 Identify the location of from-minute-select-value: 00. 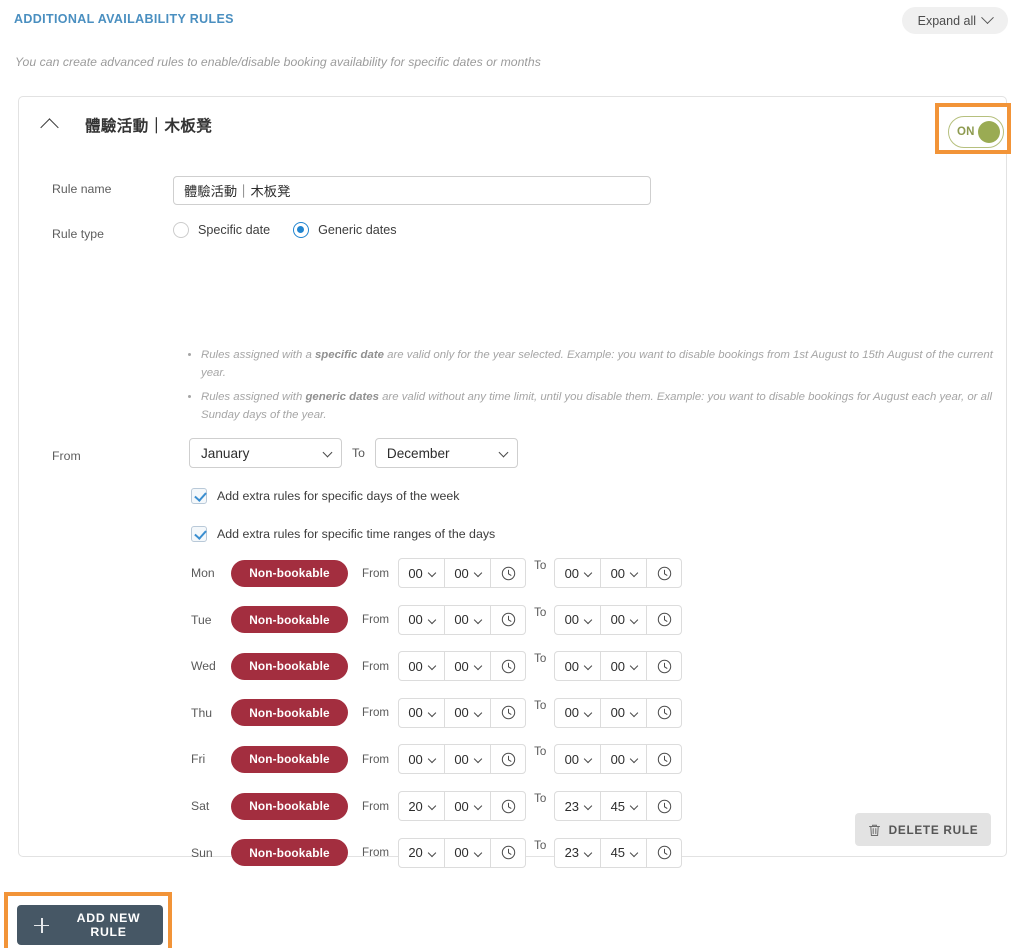
(461, 759).